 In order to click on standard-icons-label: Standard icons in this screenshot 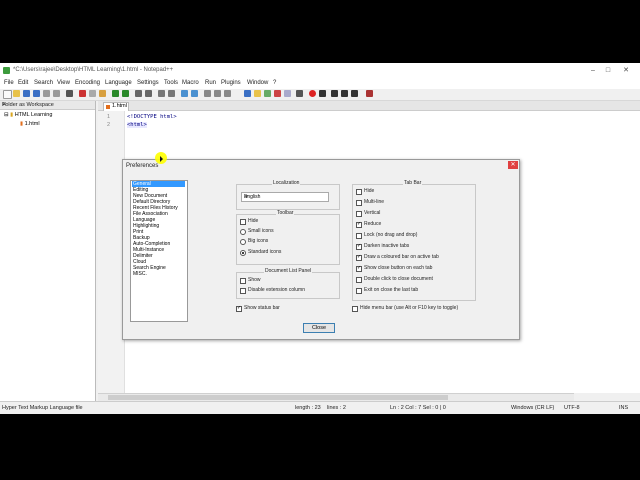, I will do `click(265, 252)`.